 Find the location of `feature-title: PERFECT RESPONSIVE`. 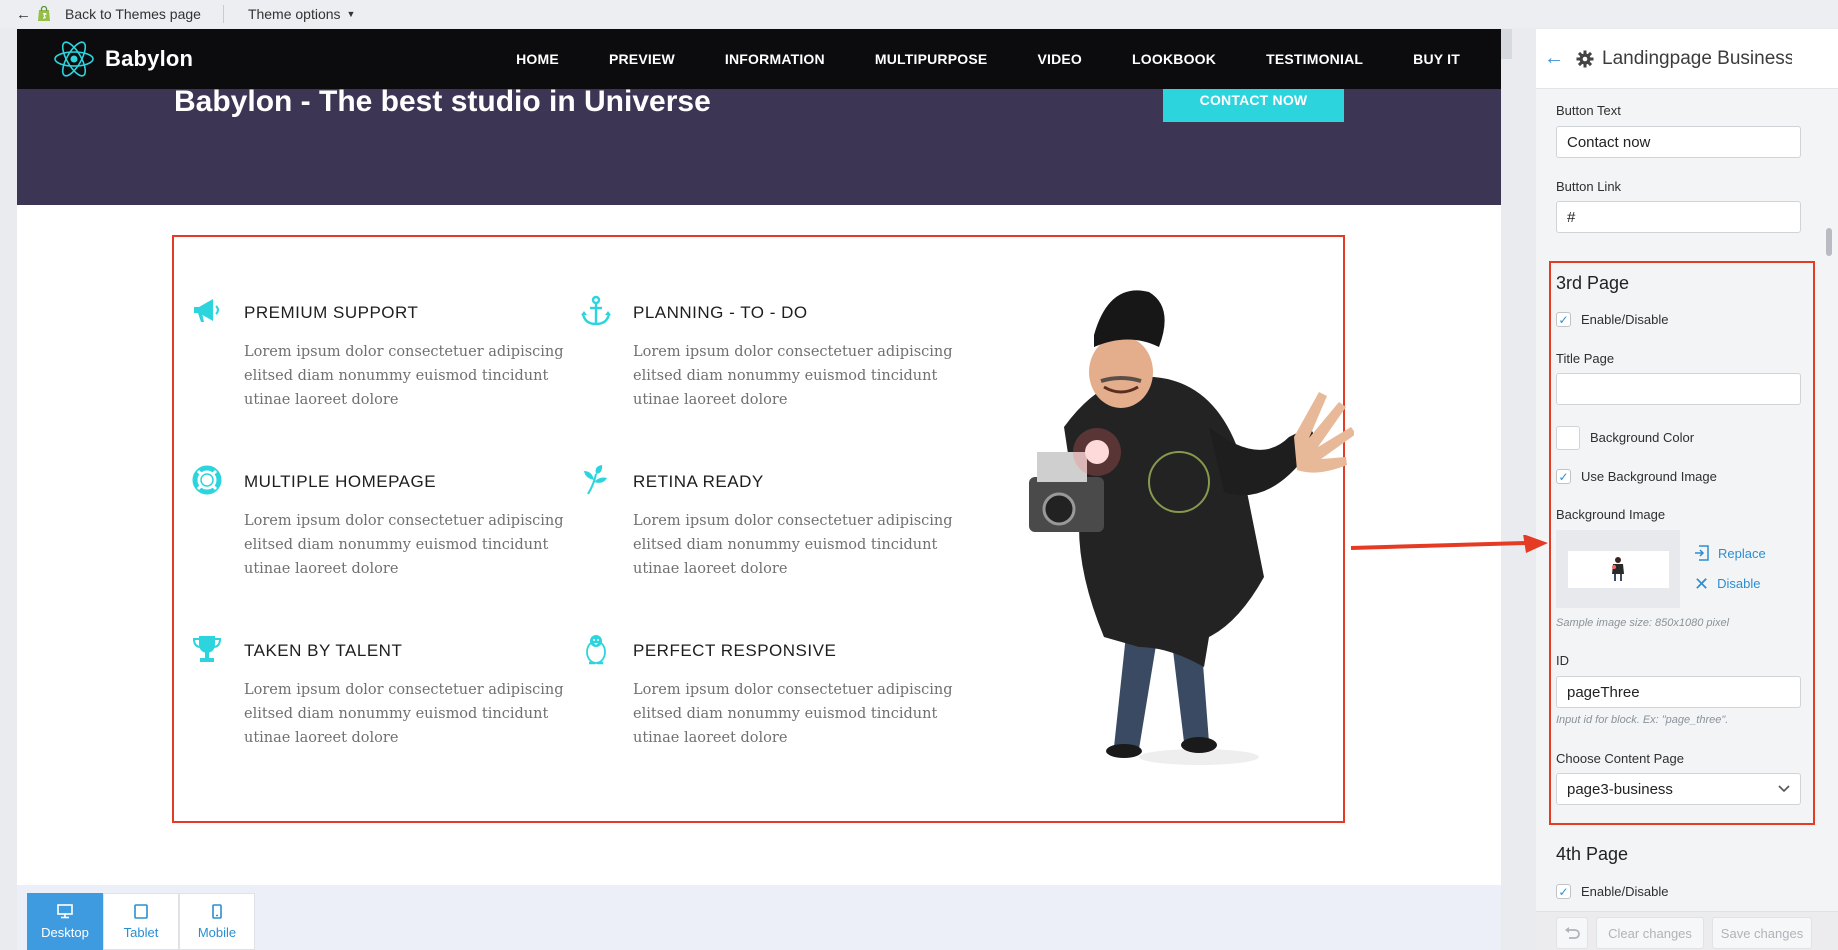

feature-title: PERFECT RESPONSIVE is located at coordinates (735, 650).